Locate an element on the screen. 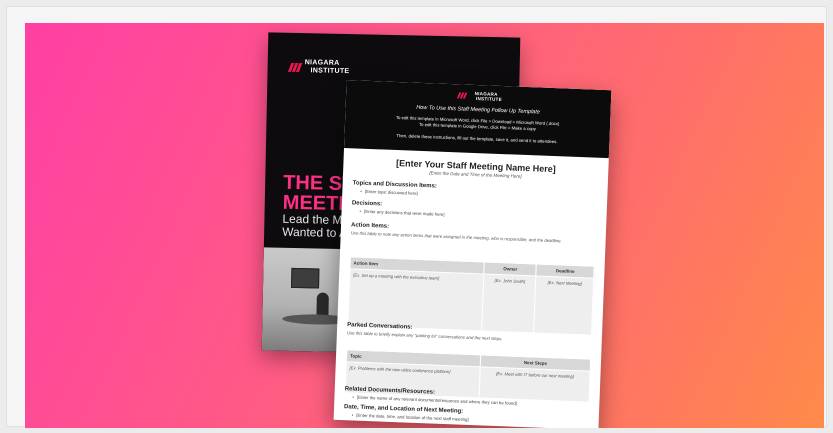  tv-screen is located at coordinates (305, 278).